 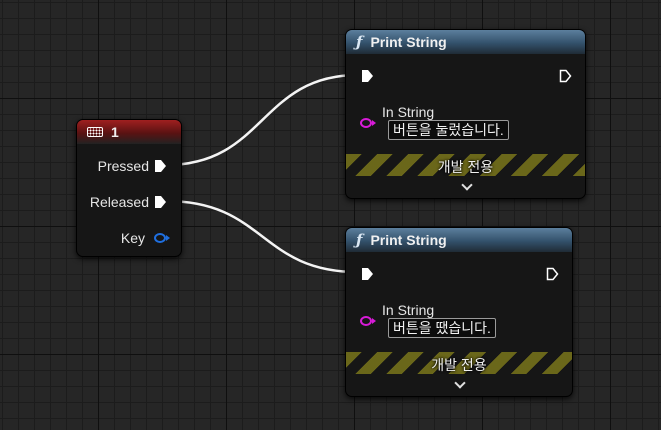 What do you see at coordinates (262, 236) in the screenshot?
I see `released-exec-wire` at bounding box center [262, 236].